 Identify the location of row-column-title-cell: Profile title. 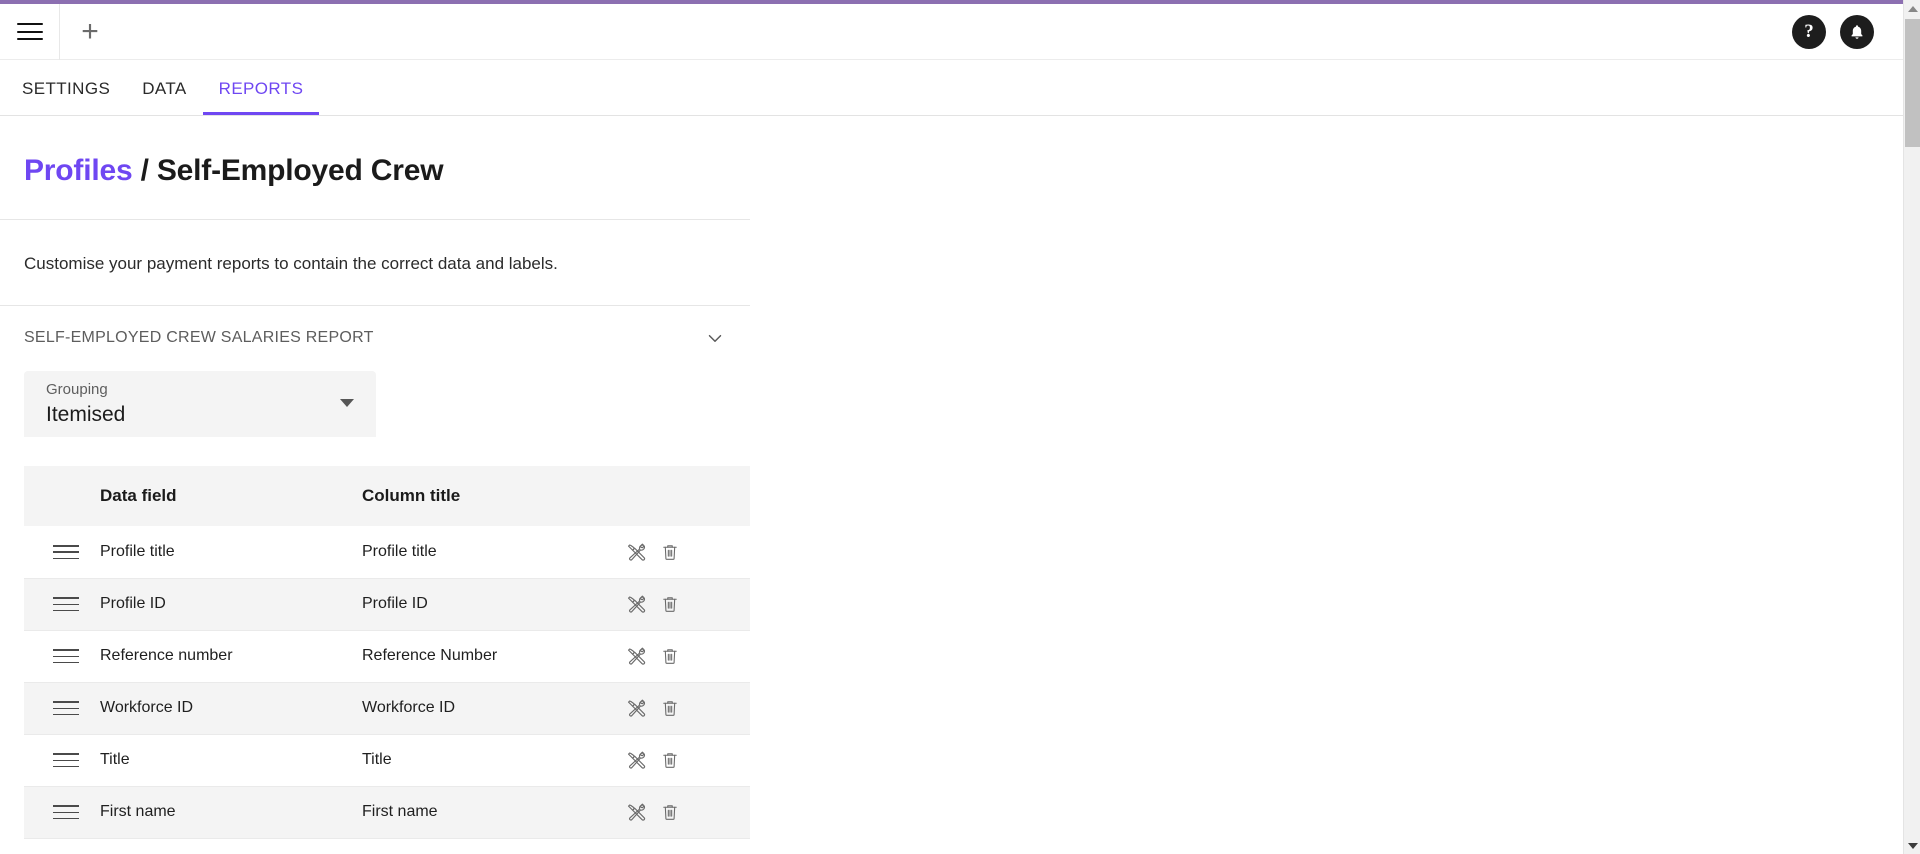
(493, 552).